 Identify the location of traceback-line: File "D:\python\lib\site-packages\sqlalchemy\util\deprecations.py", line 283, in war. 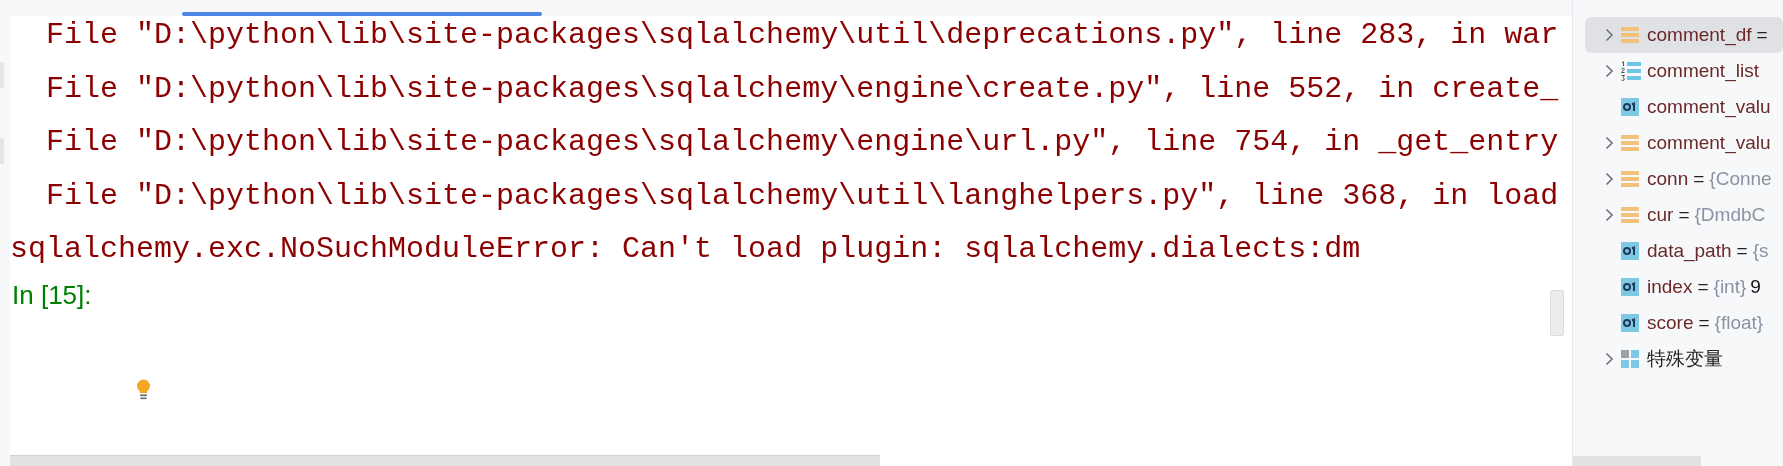
(802, 35).